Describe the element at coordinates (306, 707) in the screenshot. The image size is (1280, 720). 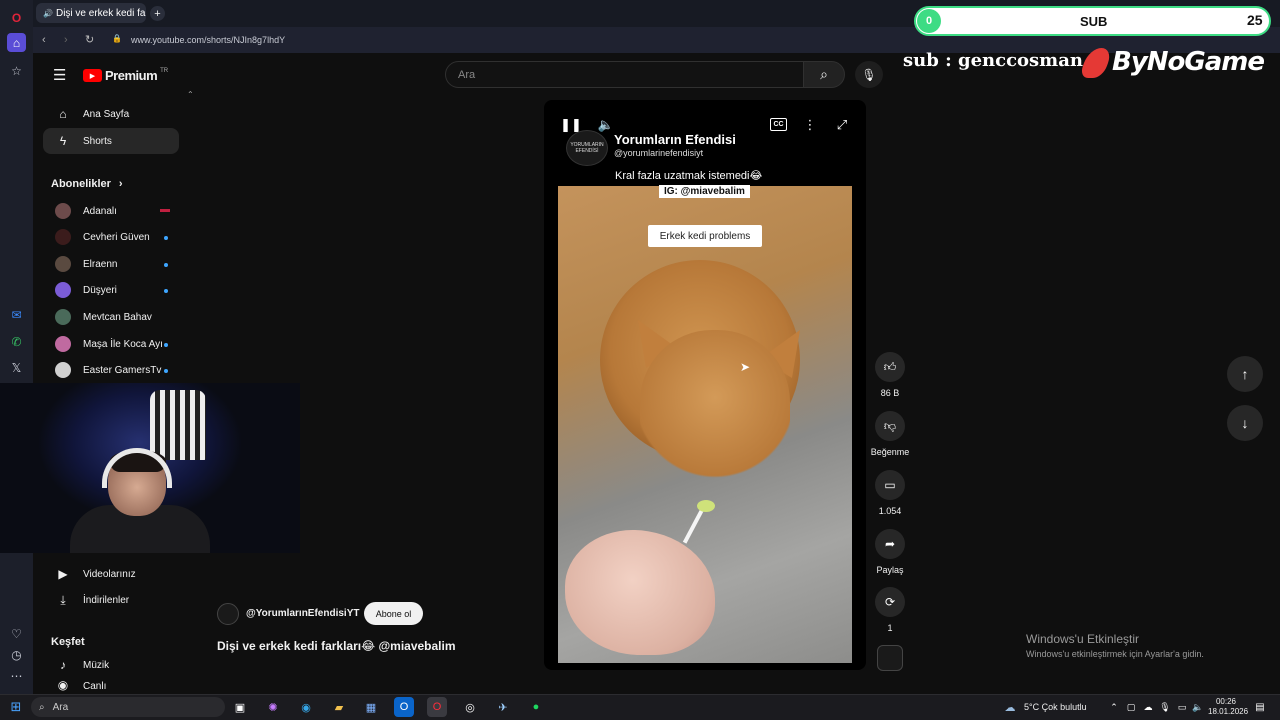
I see `edge-icon: ◉` at that location.